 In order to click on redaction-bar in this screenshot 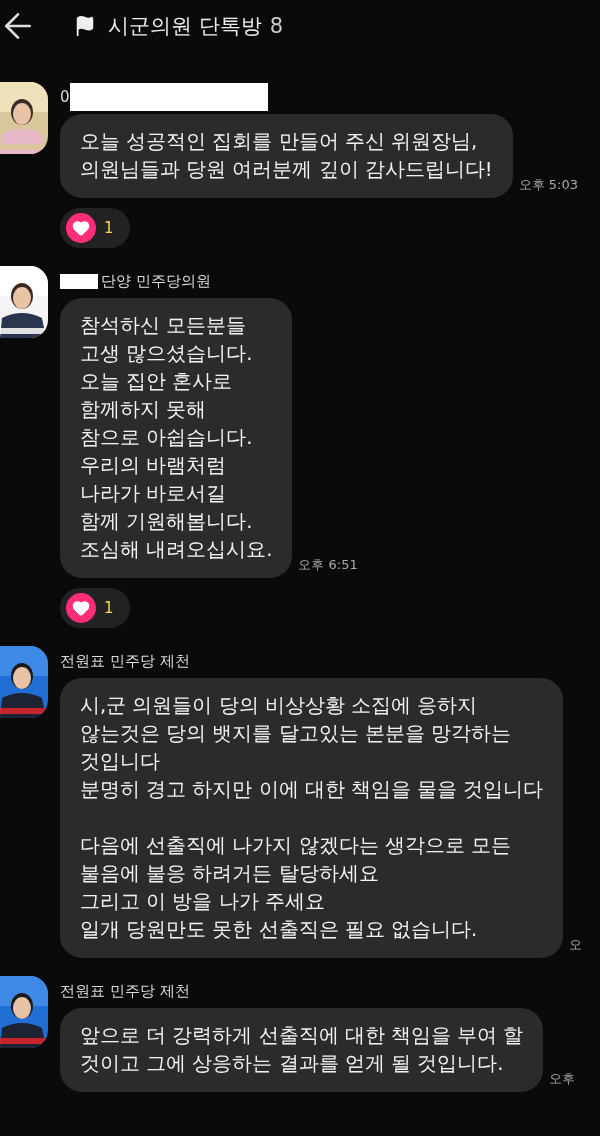, I will do `click(79, 281)`.